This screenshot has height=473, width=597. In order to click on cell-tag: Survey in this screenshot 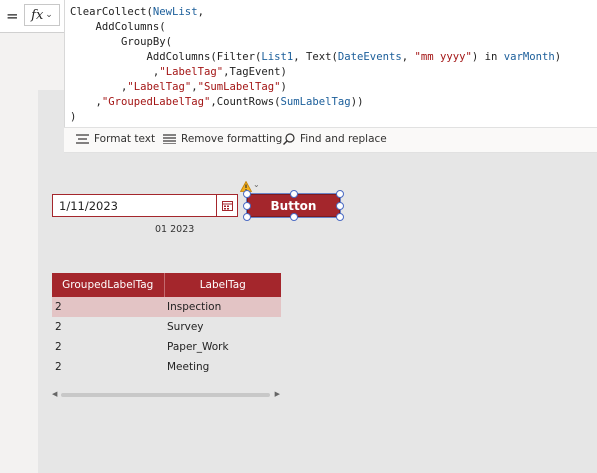, I will do `click(185, 327)`.